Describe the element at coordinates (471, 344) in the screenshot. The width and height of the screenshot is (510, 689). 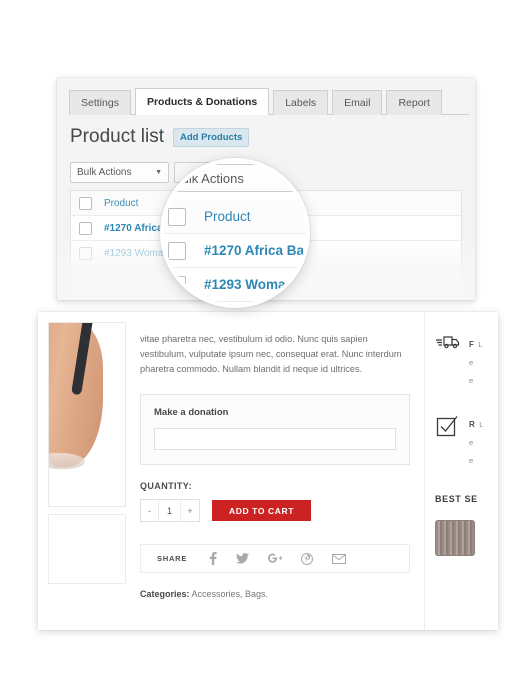
I see `sidebar-feature-title: F` at that location.